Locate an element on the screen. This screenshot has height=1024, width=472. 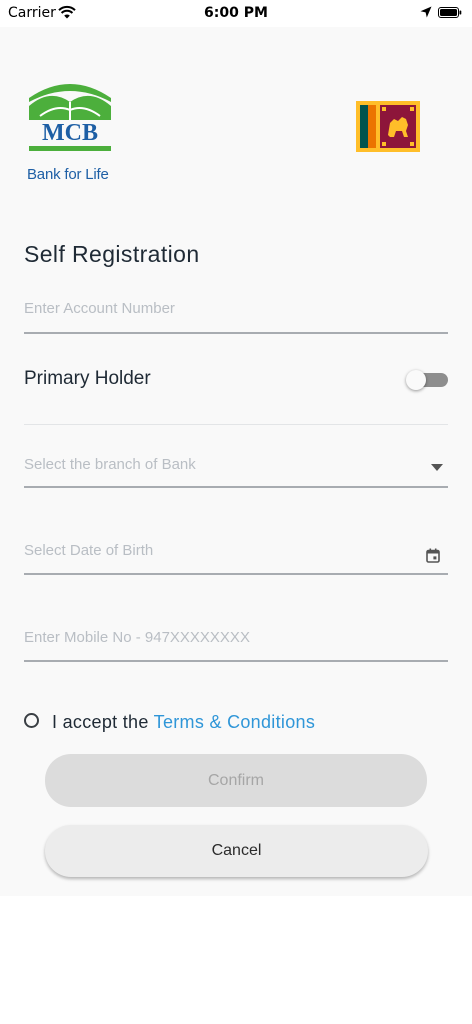
account-number-input: Enter Account Number is located at coordinates (99, 308).